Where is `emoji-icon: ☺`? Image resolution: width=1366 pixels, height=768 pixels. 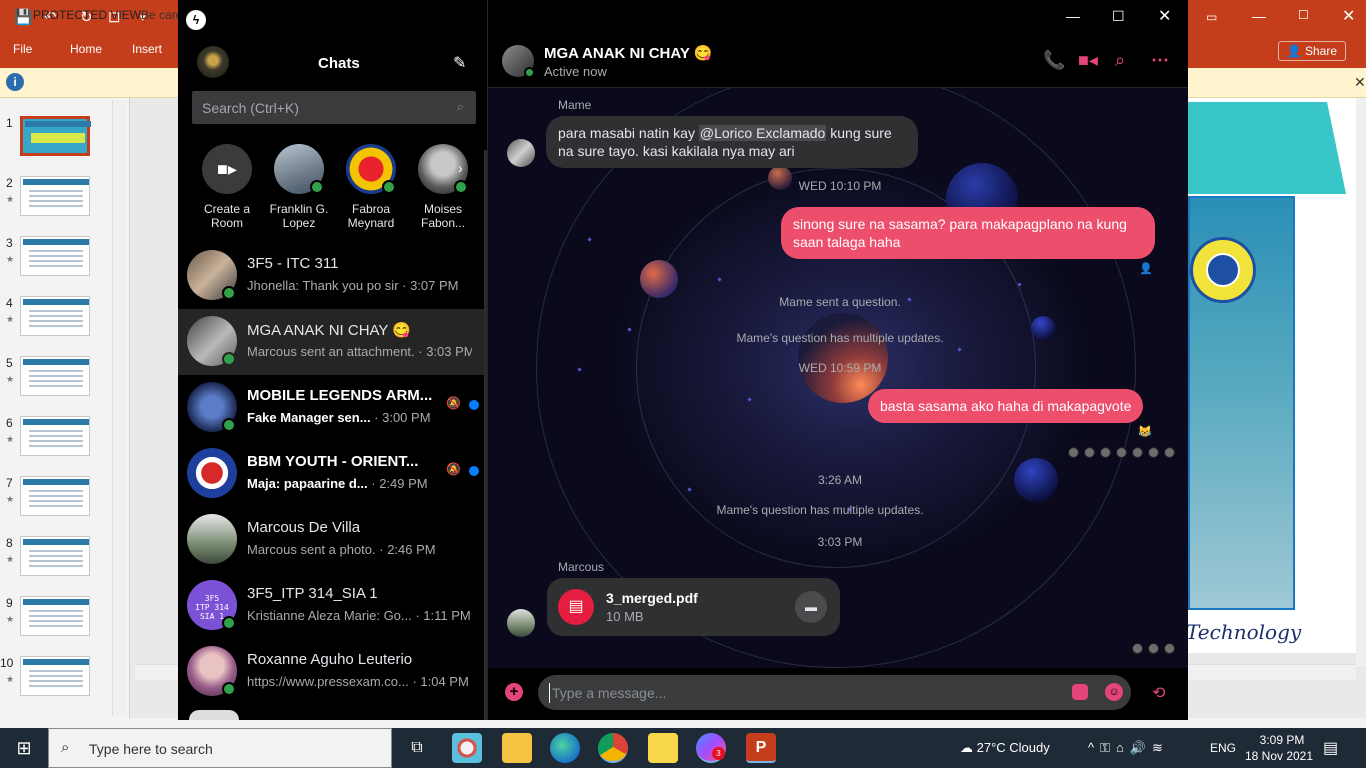
emoji-icon: ☺ is located at coordinates (1114, 692).